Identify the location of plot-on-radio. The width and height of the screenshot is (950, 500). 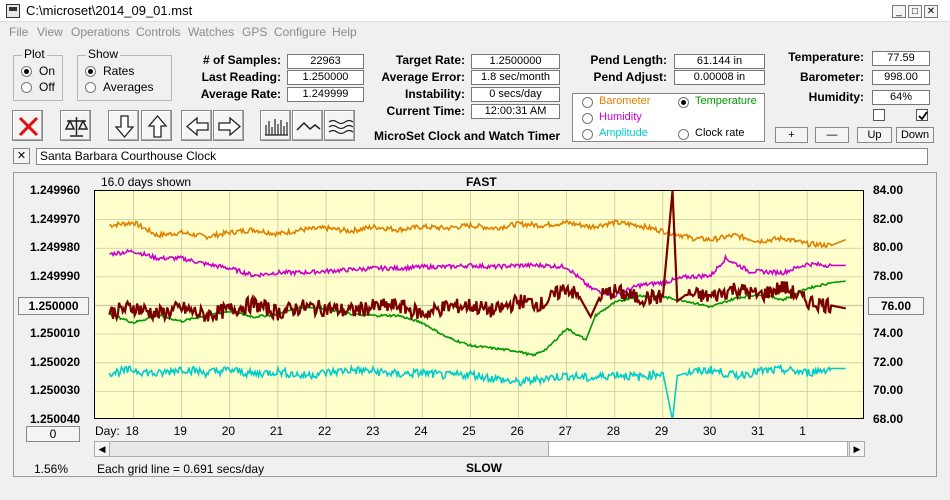
(26, 71).